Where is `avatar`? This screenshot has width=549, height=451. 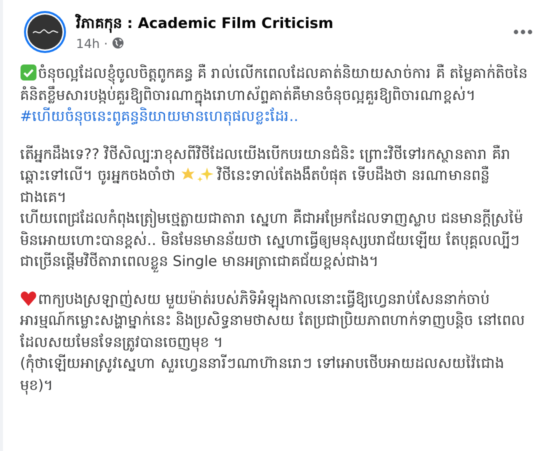 avatar is located at coordinates (45, 32).